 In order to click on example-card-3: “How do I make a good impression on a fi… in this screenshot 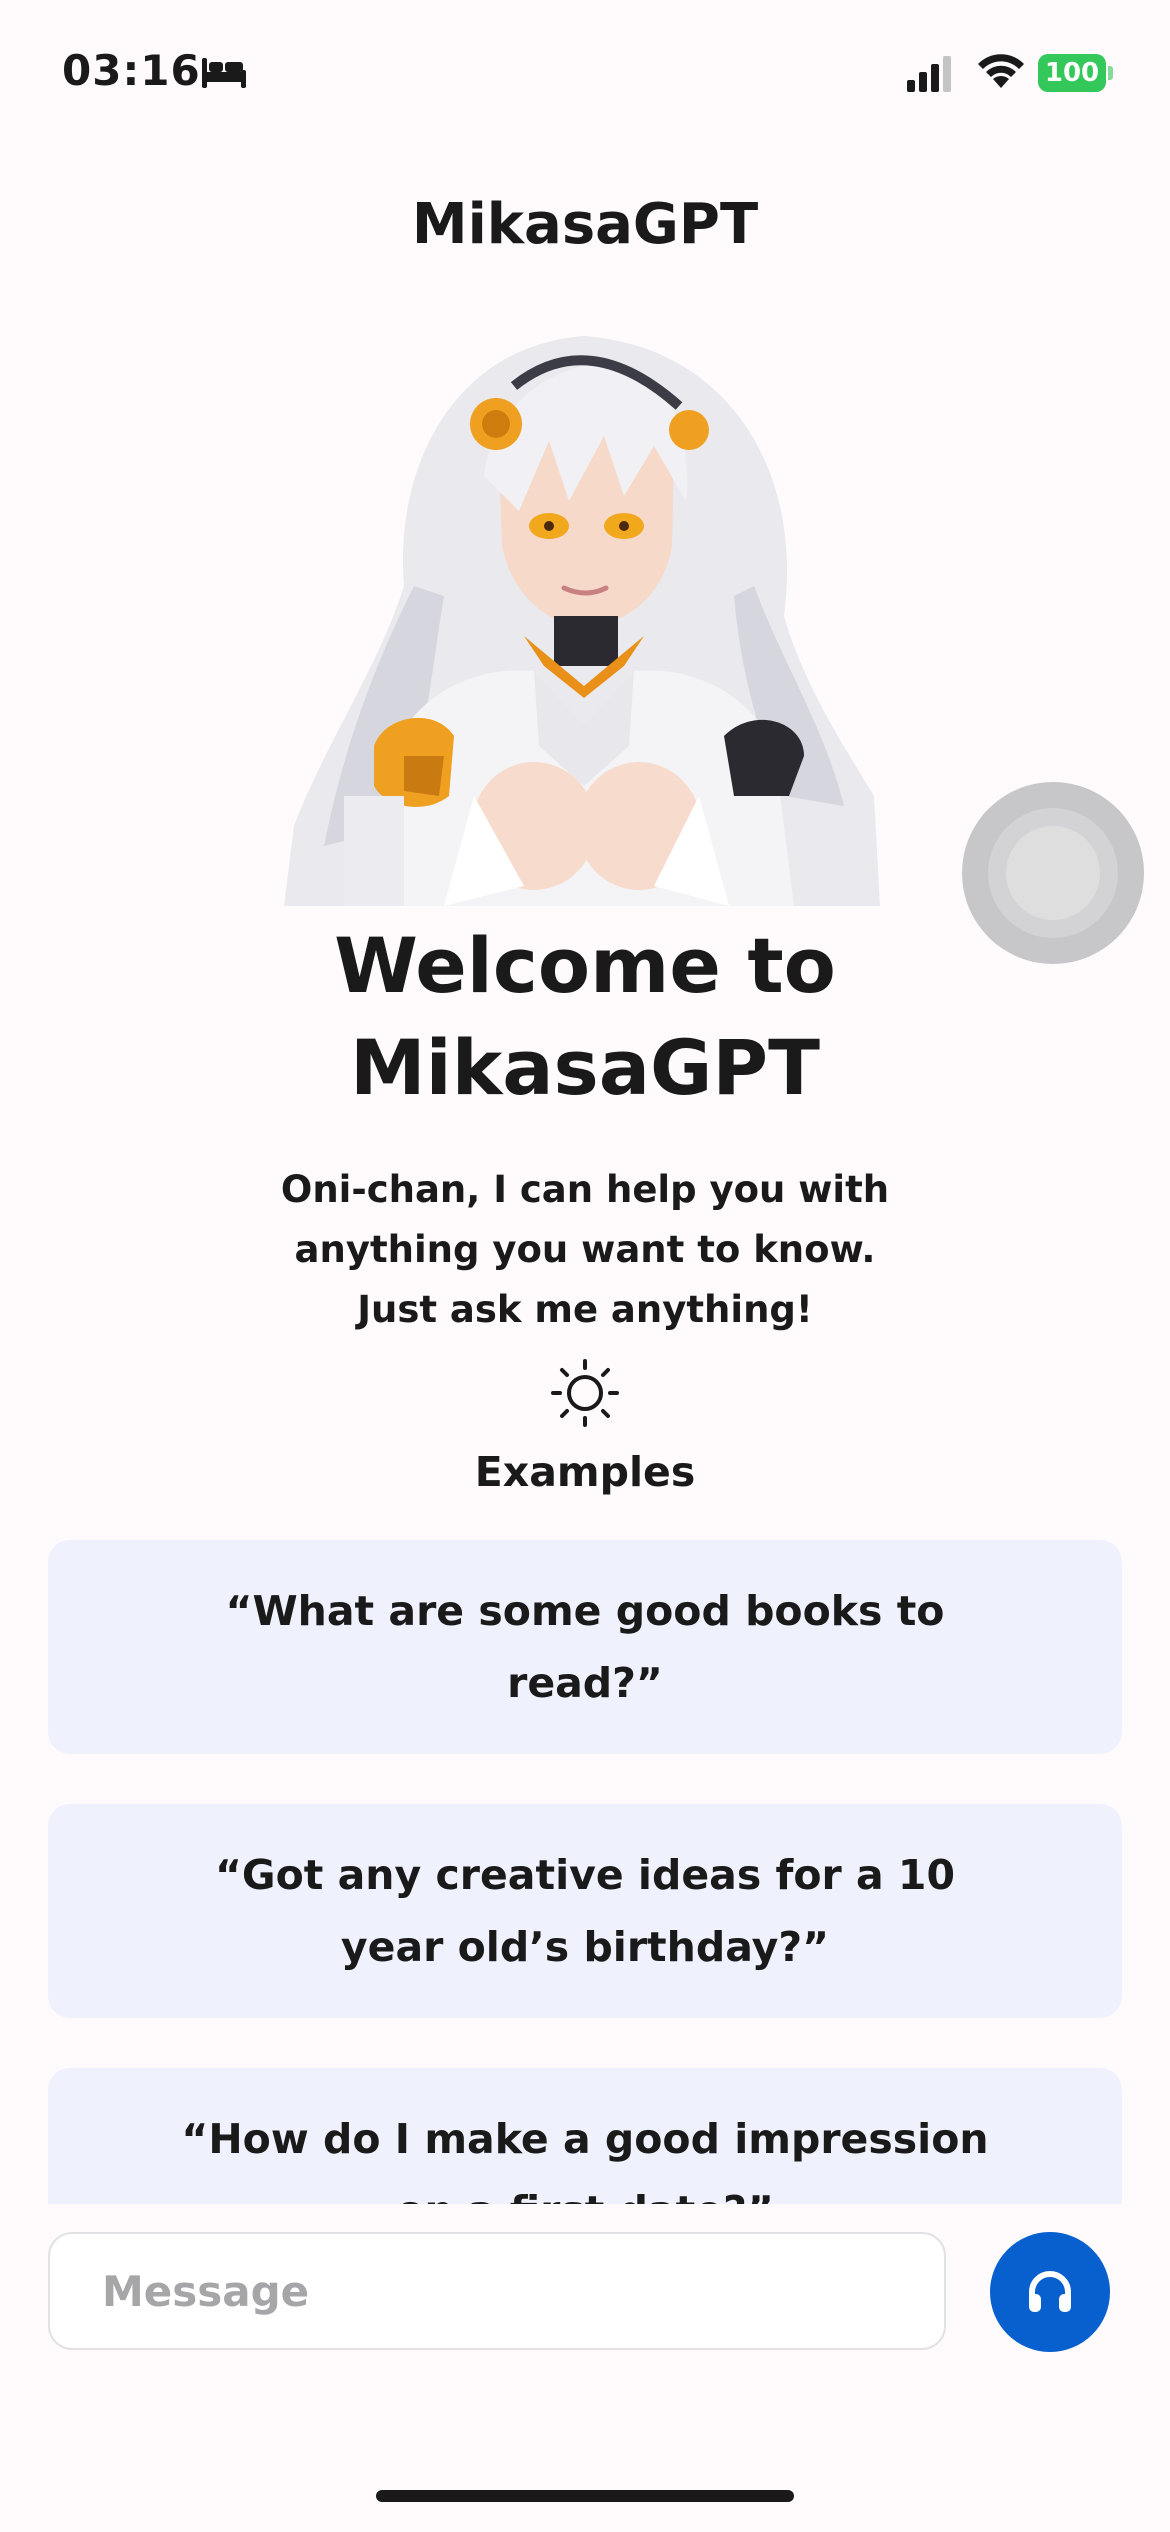, I will do `click(585, 2136)`.